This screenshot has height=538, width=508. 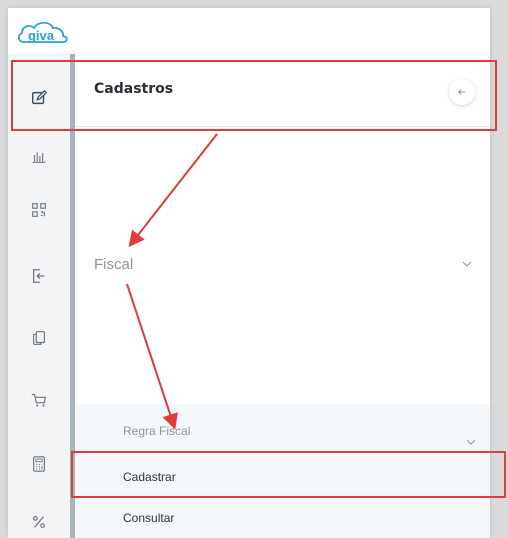 I want to click on documents-icon, so click(x=39, y=338).